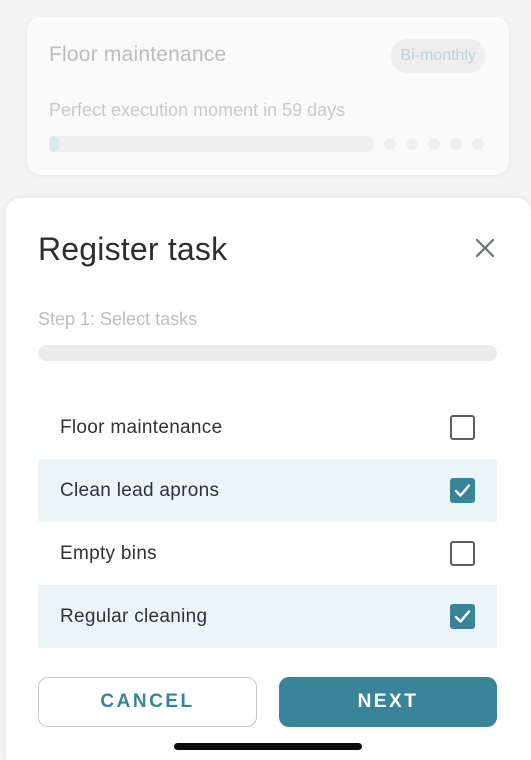 The width and height of the screenshot is (531, 760). What do you see at coordinates (485, 248) in the screenshot?
I see `close-icon` at bounding box center [485, 248].